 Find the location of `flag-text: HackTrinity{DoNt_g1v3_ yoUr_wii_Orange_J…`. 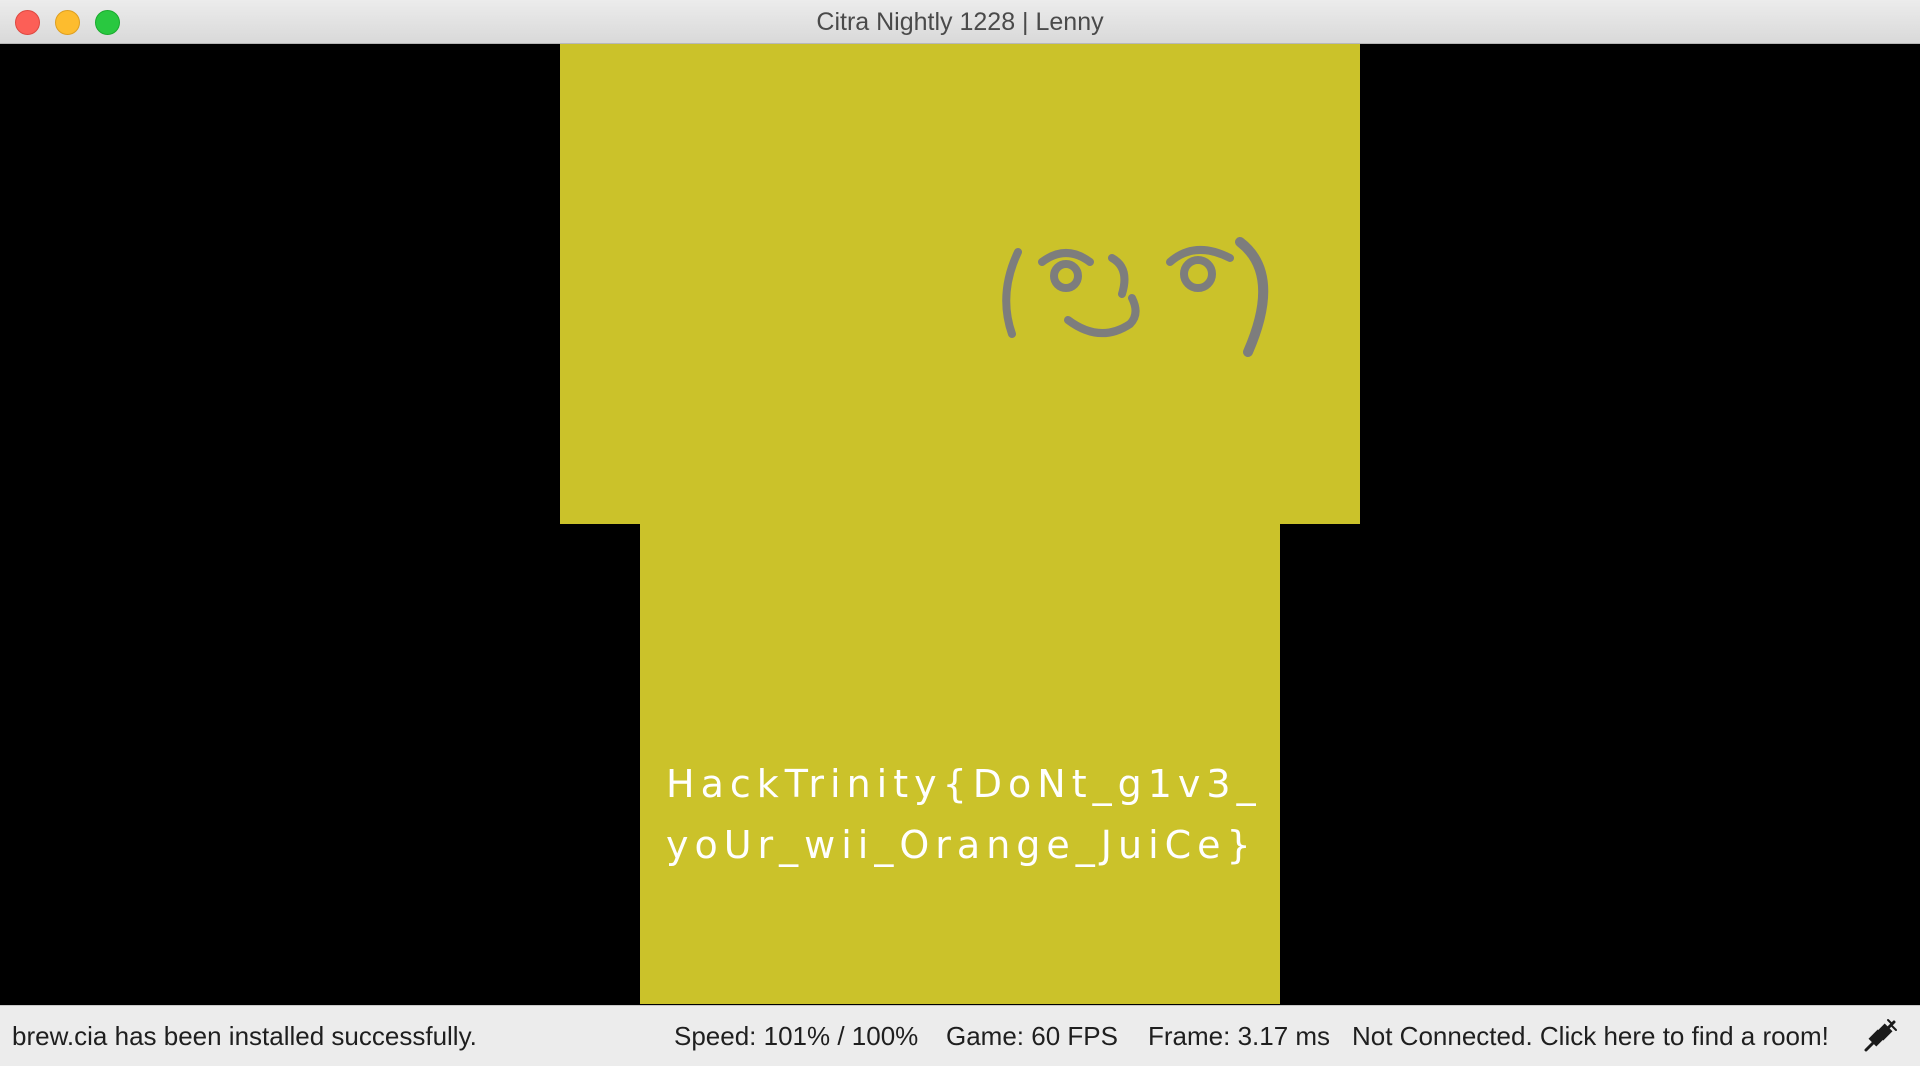

flag-text: HackTrinity{DoNt_g1v3_ yoUr_wii_Orange_J… is located at coordinates (966, 815).